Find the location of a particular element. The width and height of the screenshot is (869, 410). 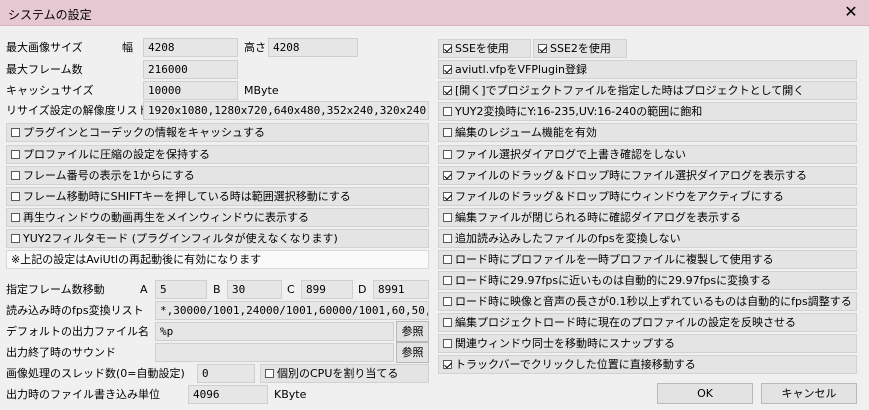

default-output-input: %p is located at coordinates (274, 331).